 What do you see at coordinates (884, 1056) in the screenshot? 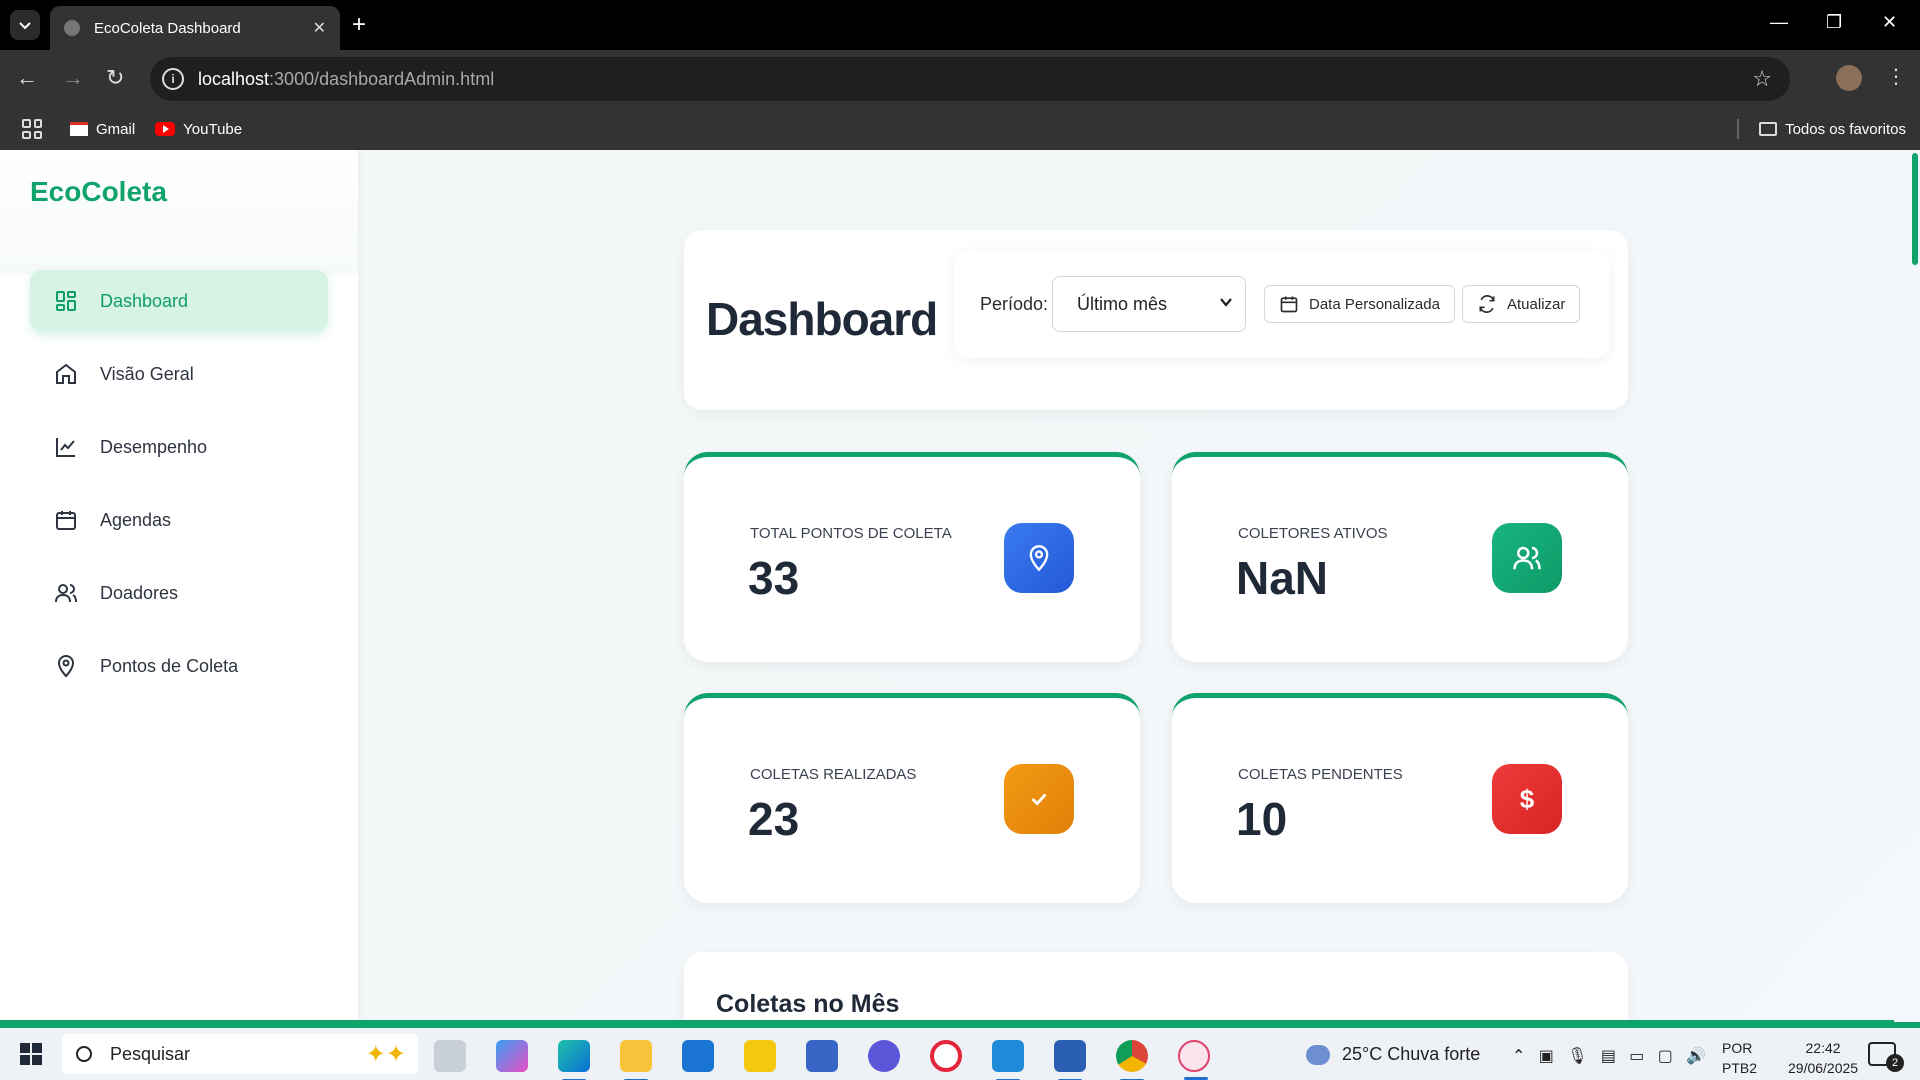
I see `discord-icon` at bounding box center [884, 1056].